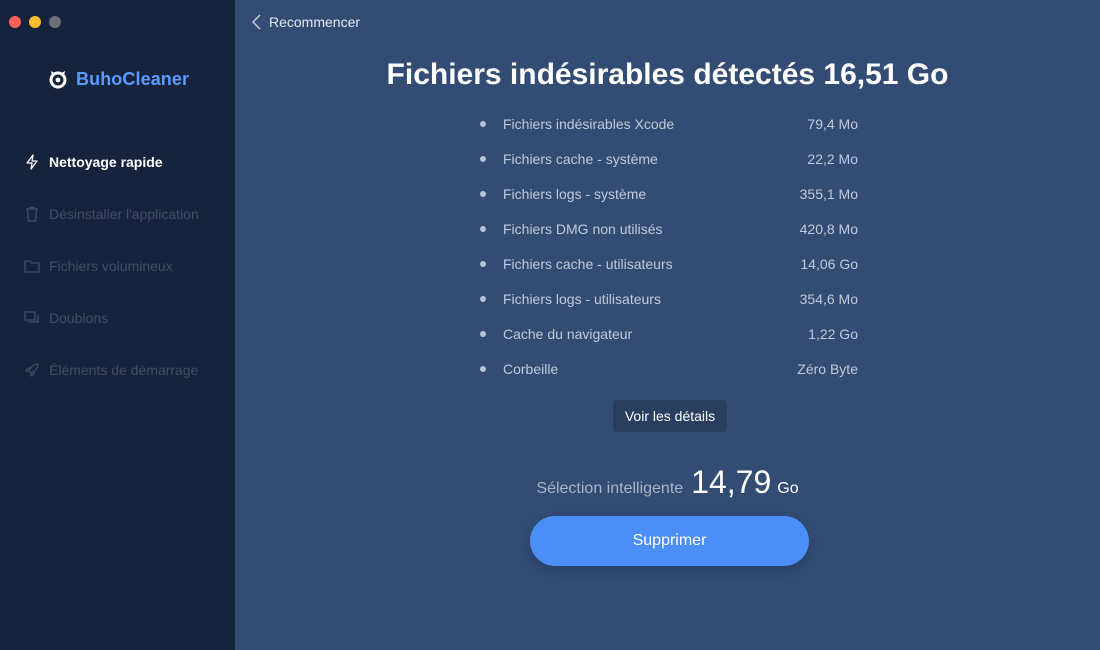  Describe the element at coordinates (610, 488) in the screenshot. I see `smart-selection-label: Sélection intelligente` at that location.